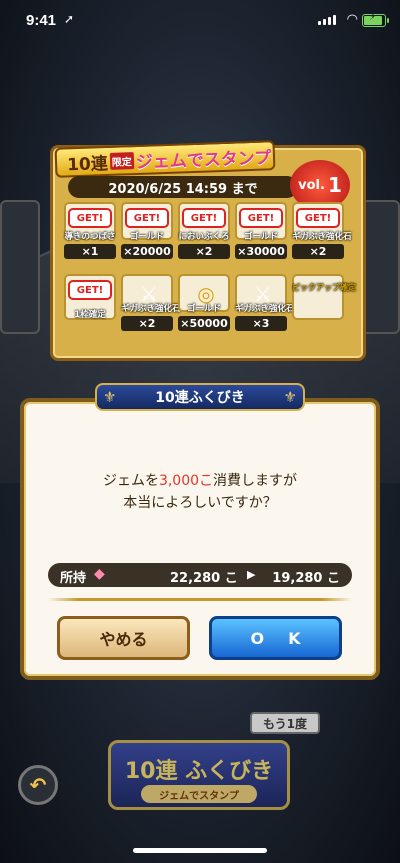 The width and height of the screenshot is (400, 863). I want to click on gacha-label: 10連 ふくびき, so click(199, 771).